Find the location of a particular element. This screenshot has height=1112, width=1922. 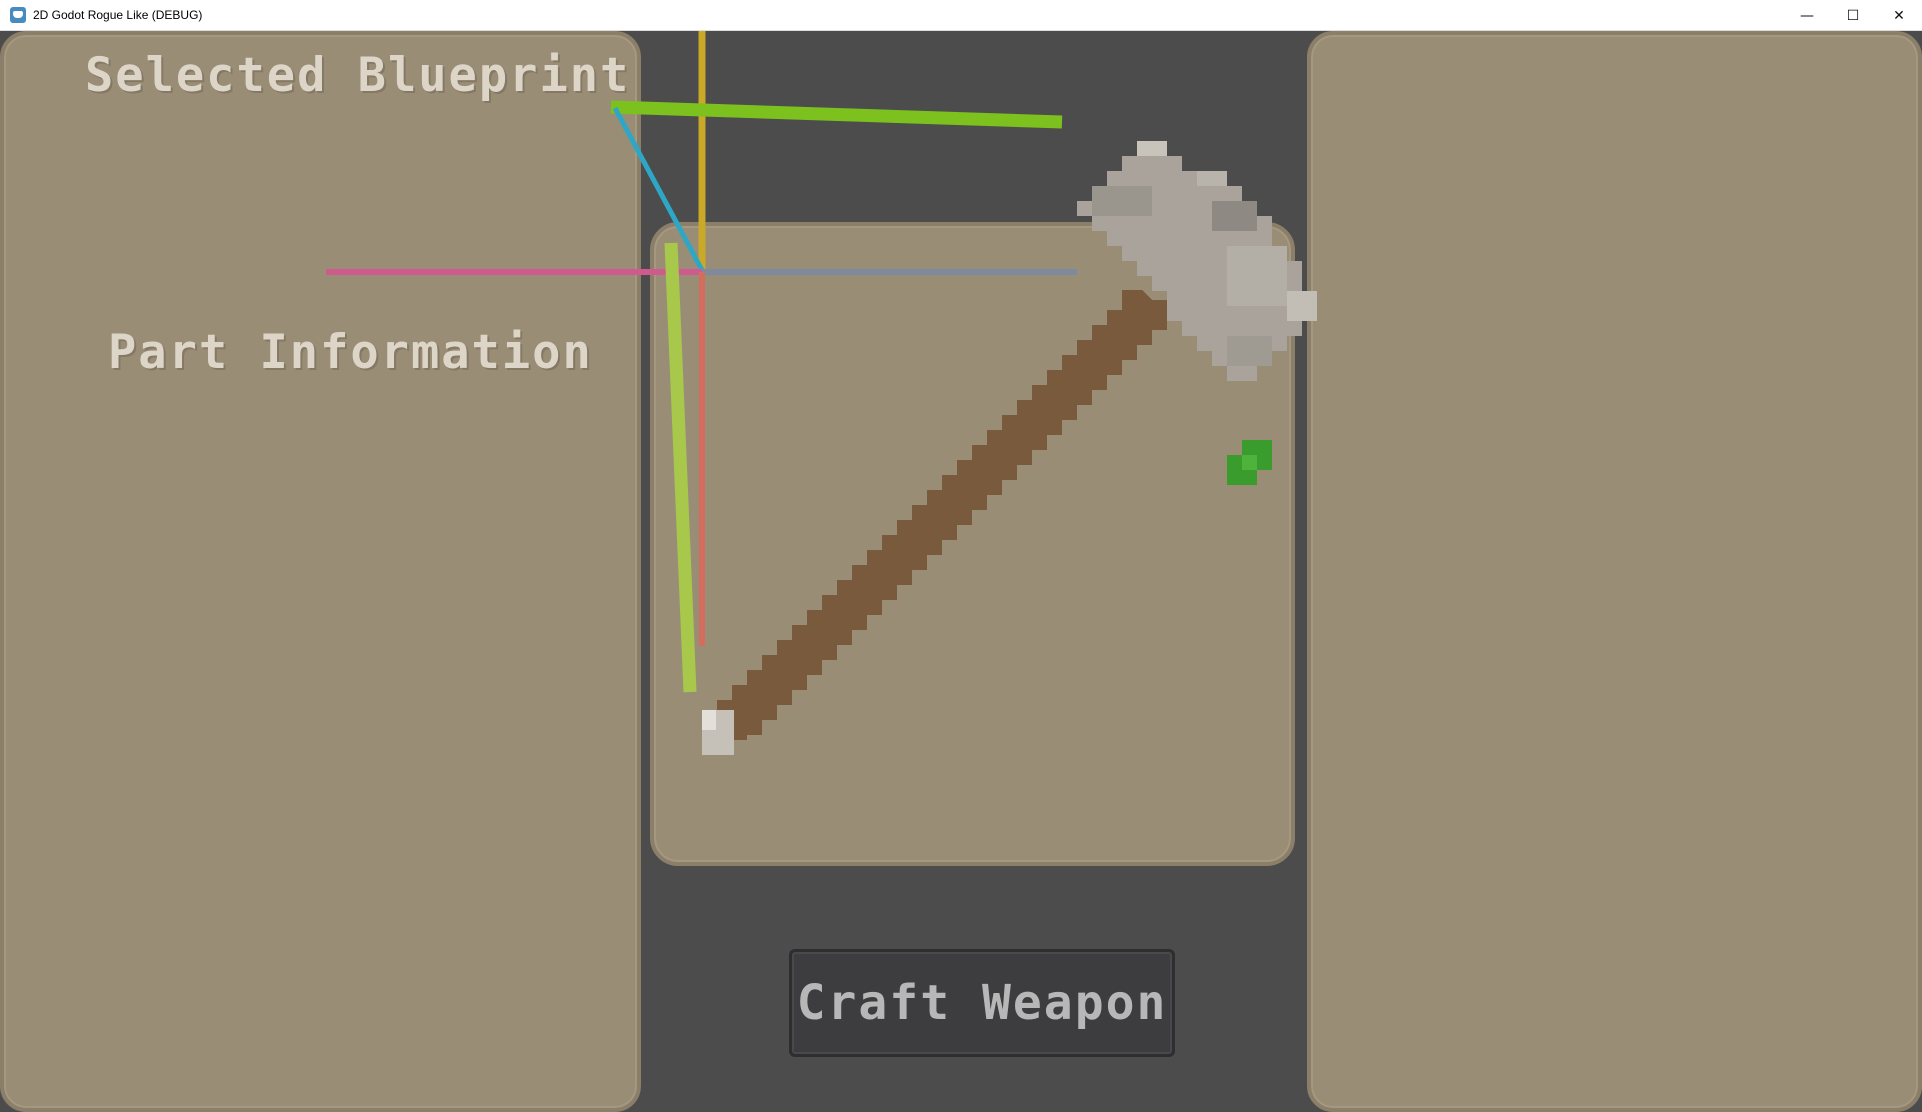

maximize-button: ☐ is located at coordinates (1853, 15).